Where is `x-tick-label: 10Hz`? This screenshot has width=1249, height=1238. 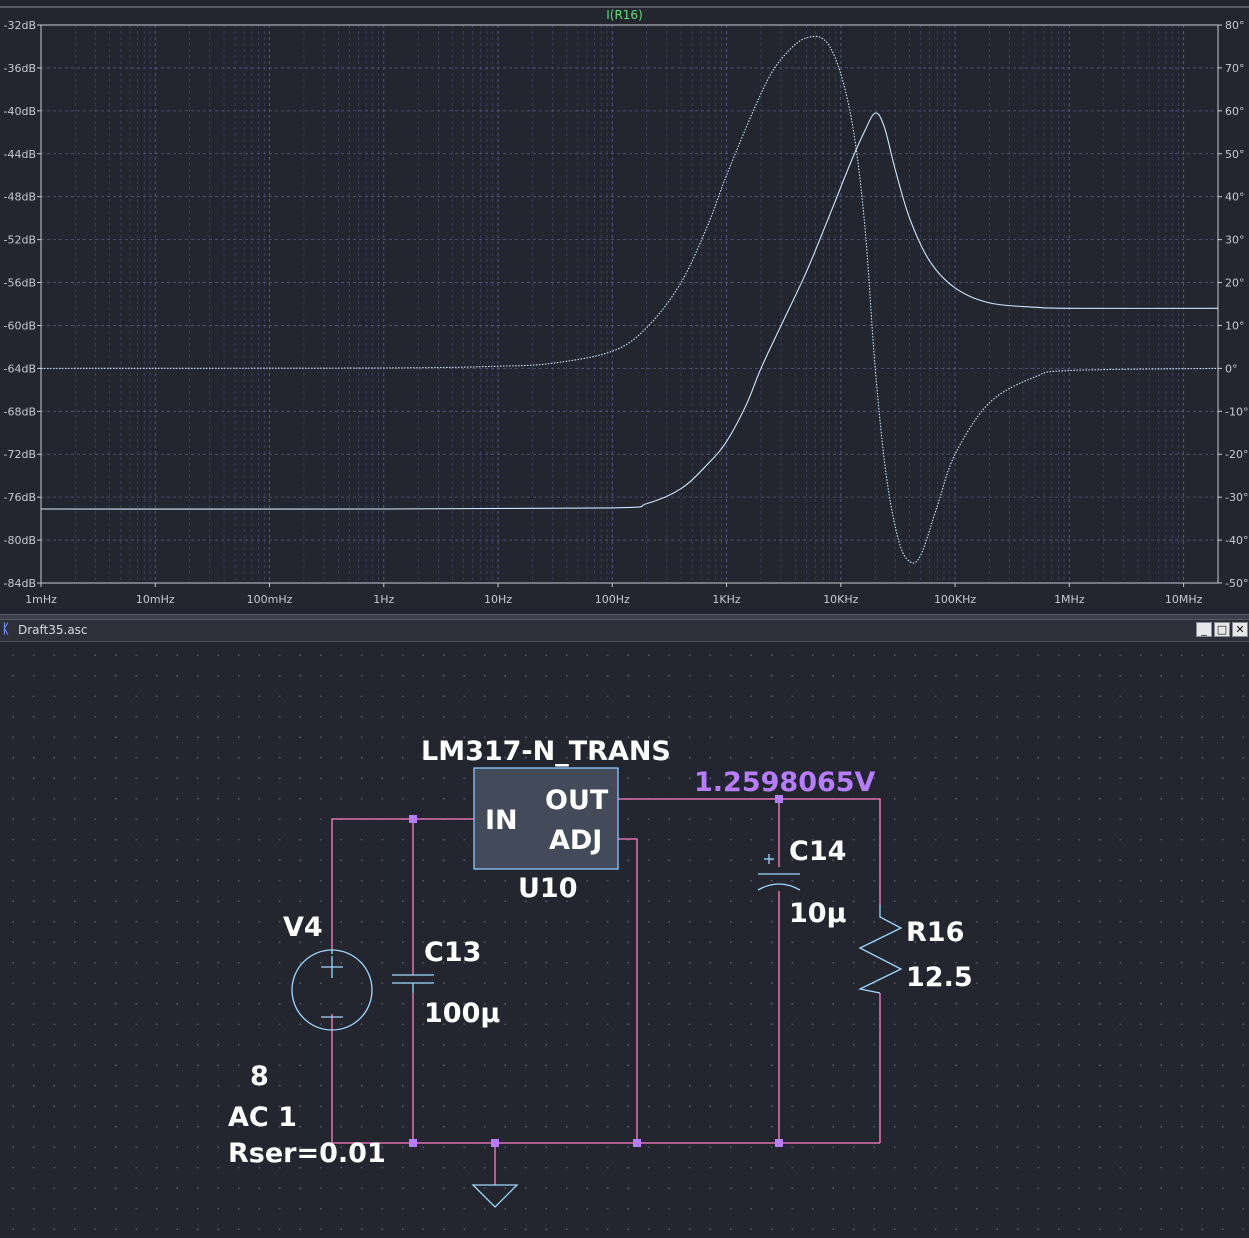
x-tick-label: 10Hz is located at coordinates (498, 599).